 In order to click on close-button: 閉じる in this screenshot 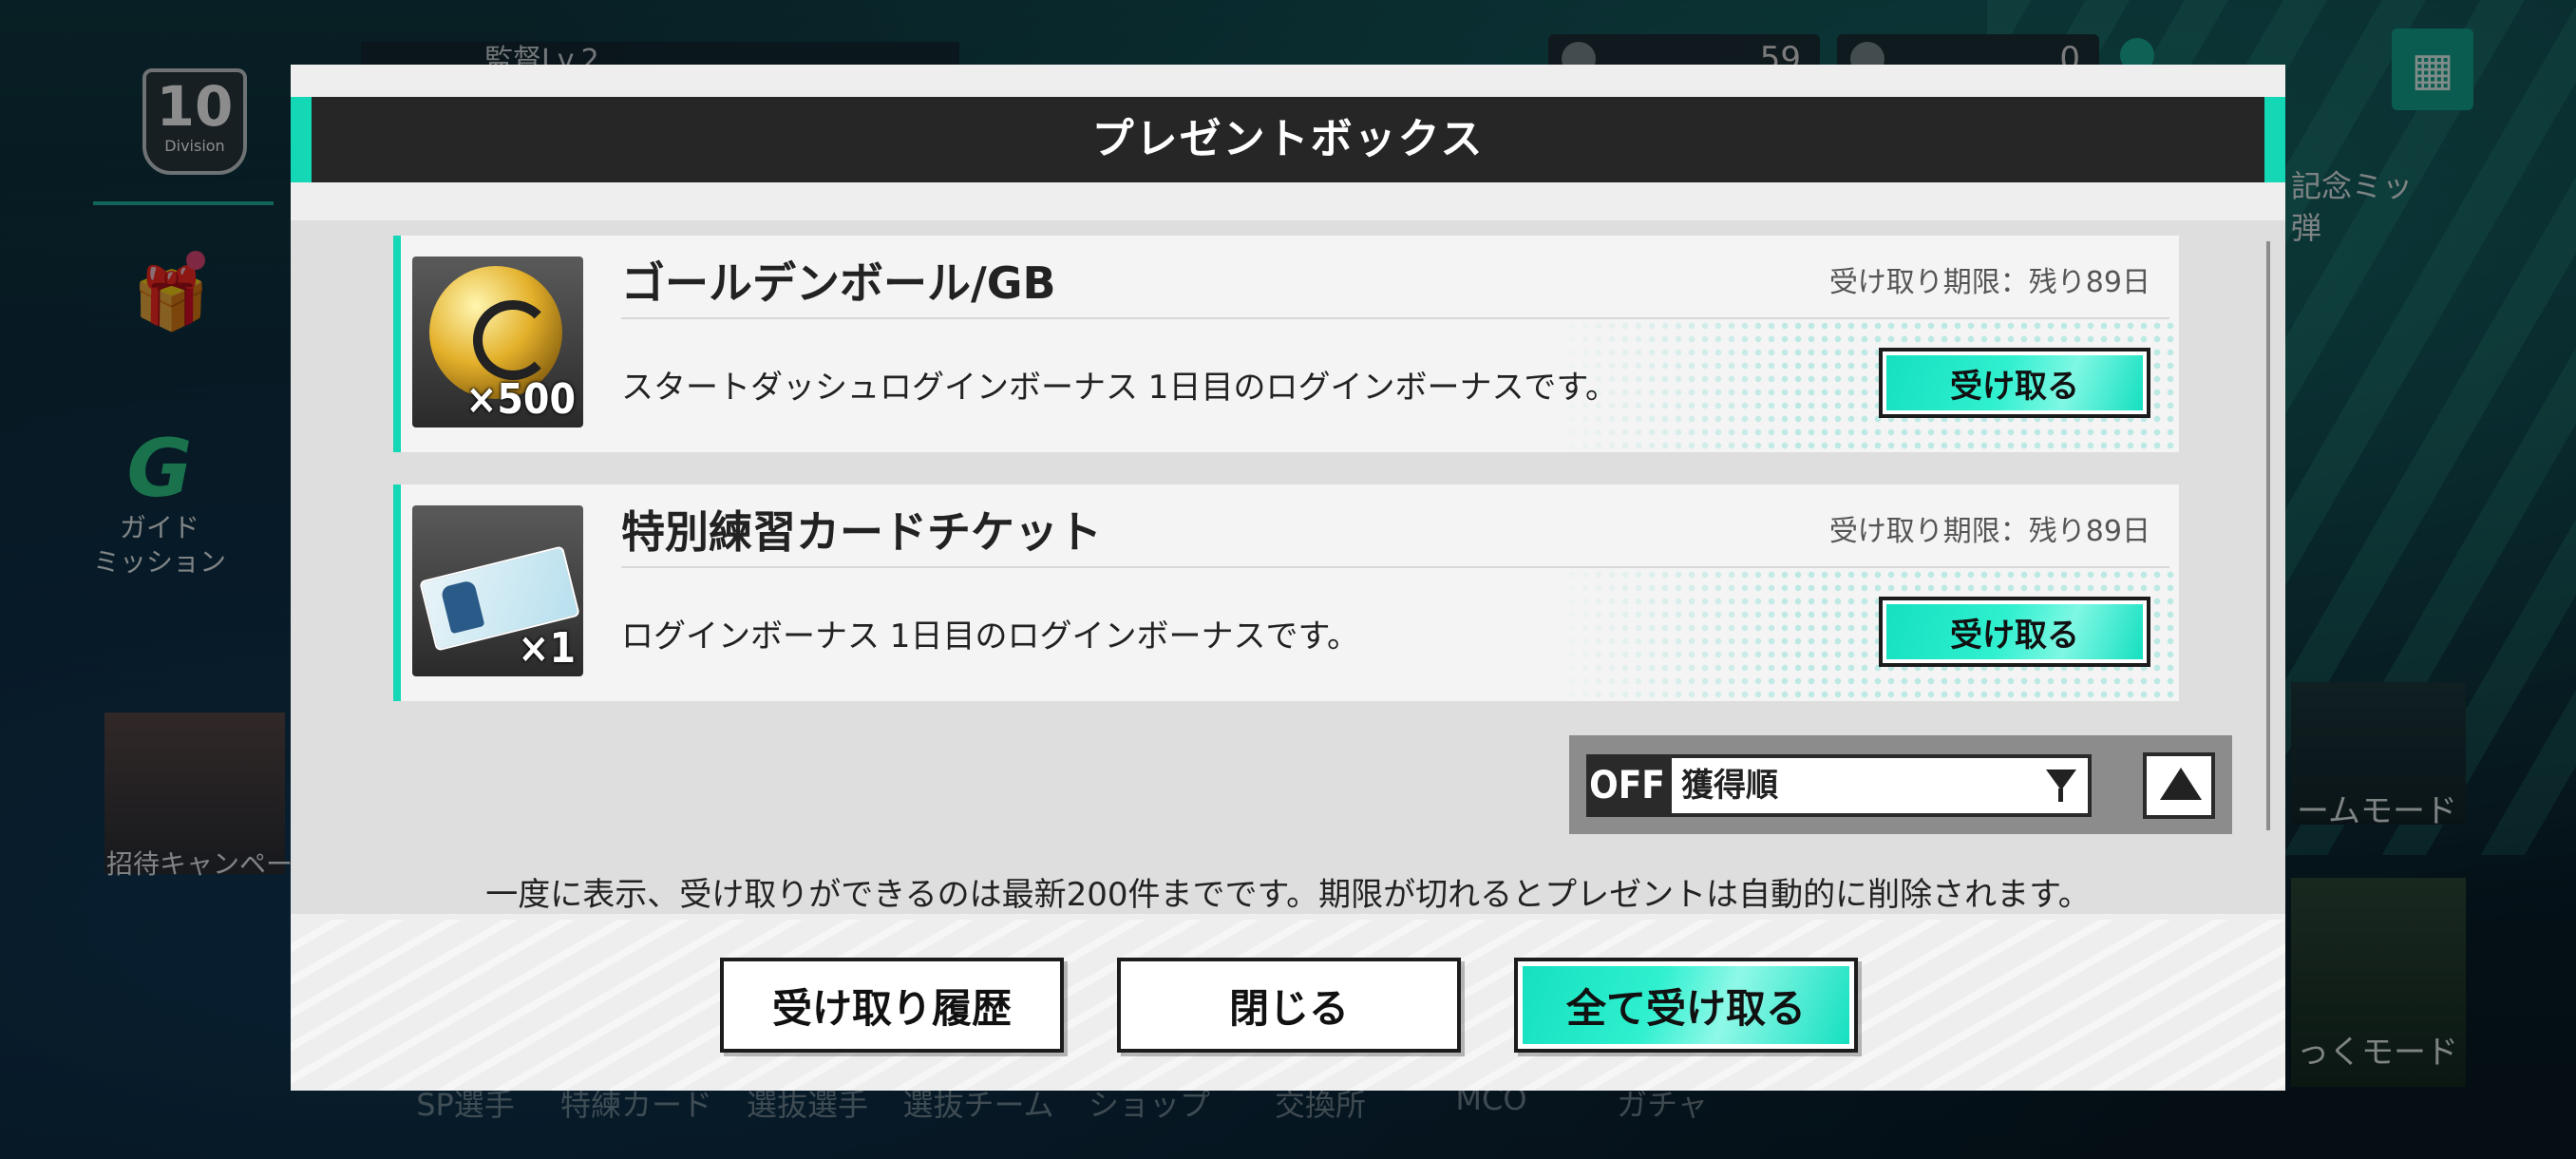, I will do `click(1289, 1005)`.